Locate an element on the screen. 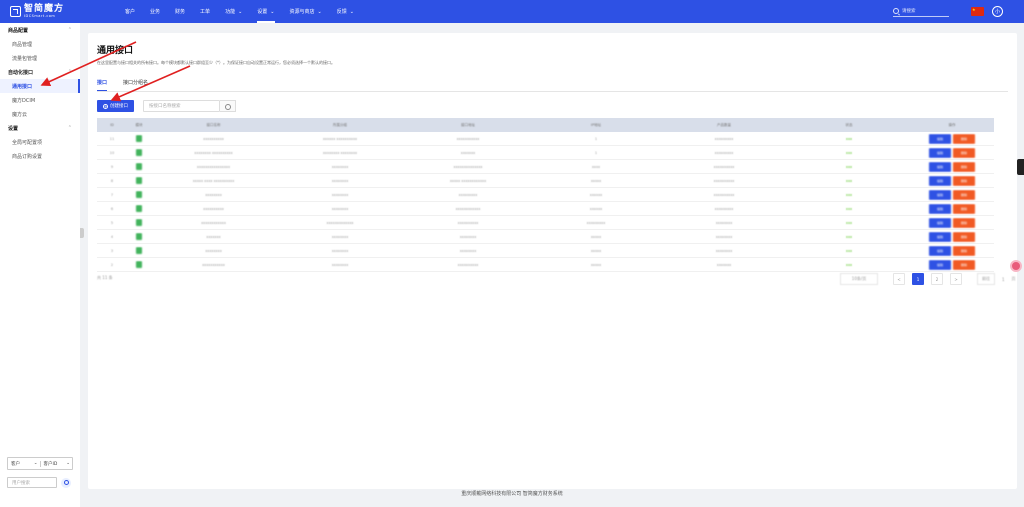  column-header-8: 操作 is located at coordinates (952, 124).